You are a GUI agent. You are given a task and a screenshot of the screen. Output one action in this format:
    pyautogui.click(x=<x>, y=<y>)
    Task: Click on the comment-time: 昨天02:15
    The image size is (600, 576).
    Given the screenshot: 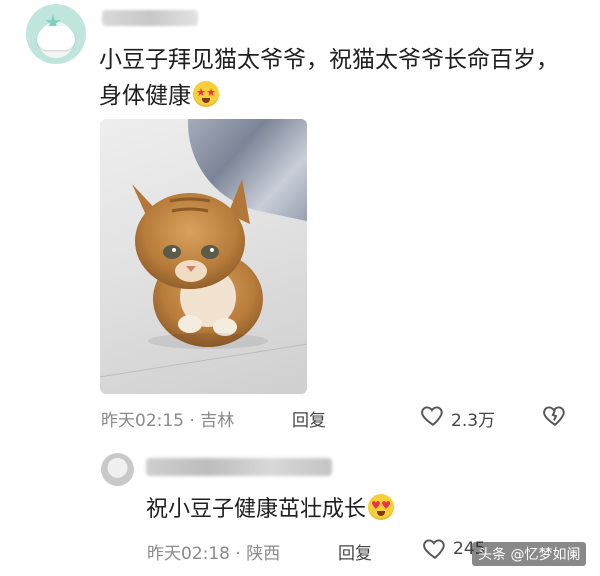 What is the action you would take?
    pyautogui.click(x=142, y=421)
    